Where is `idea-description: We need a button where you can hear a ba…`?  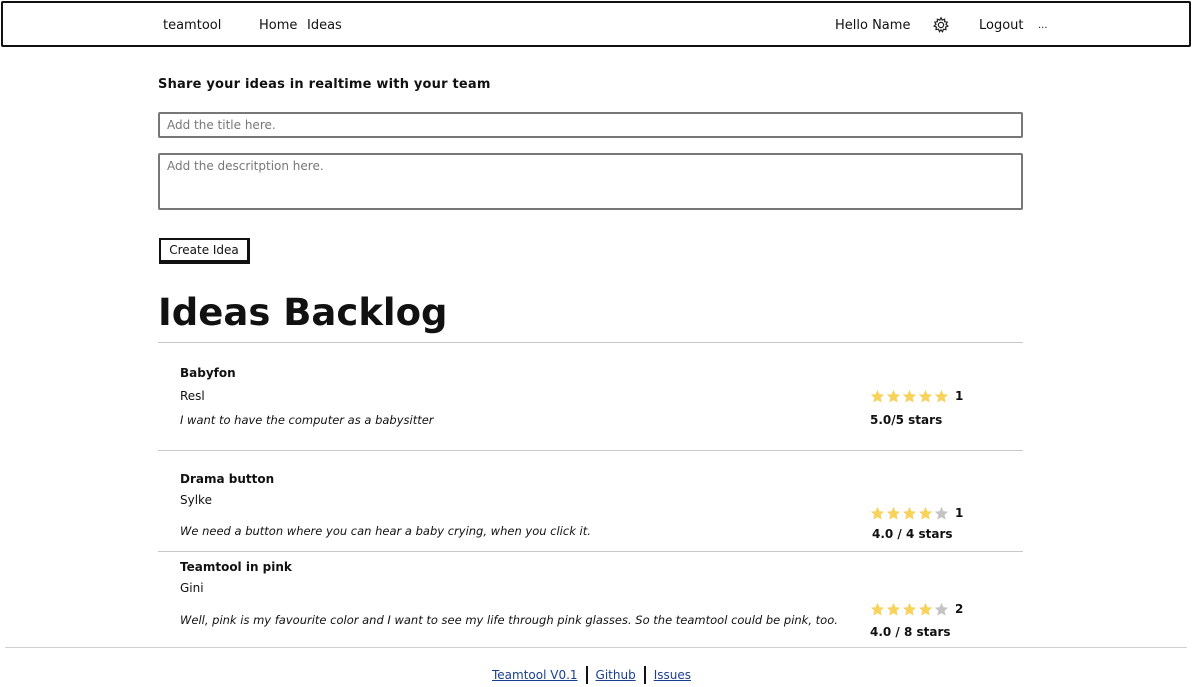
idea-description: We need a button where you can hear a ba… is located at coordinates (385, 531).